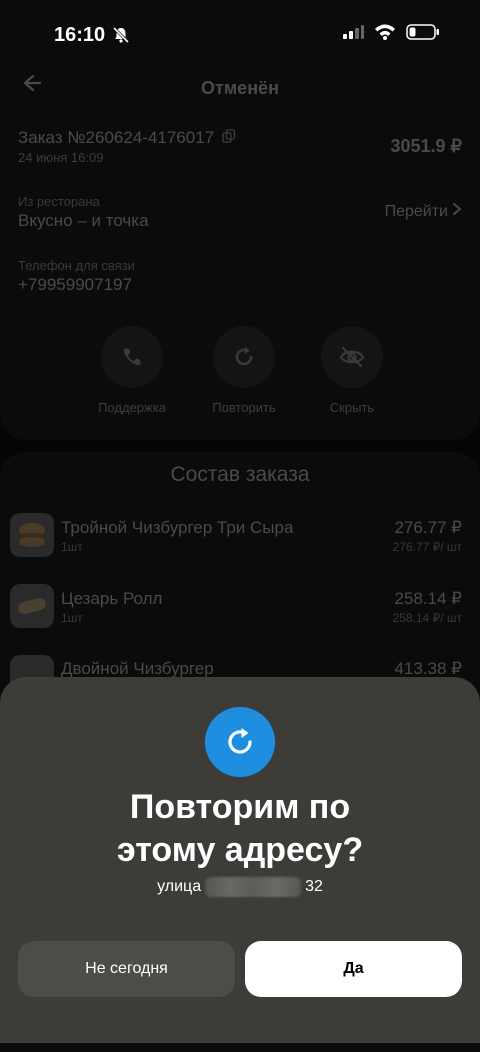  Describe the element at coordinates (352, 407) in the screenshot. I see `hide-label: Скрыть` at that location.